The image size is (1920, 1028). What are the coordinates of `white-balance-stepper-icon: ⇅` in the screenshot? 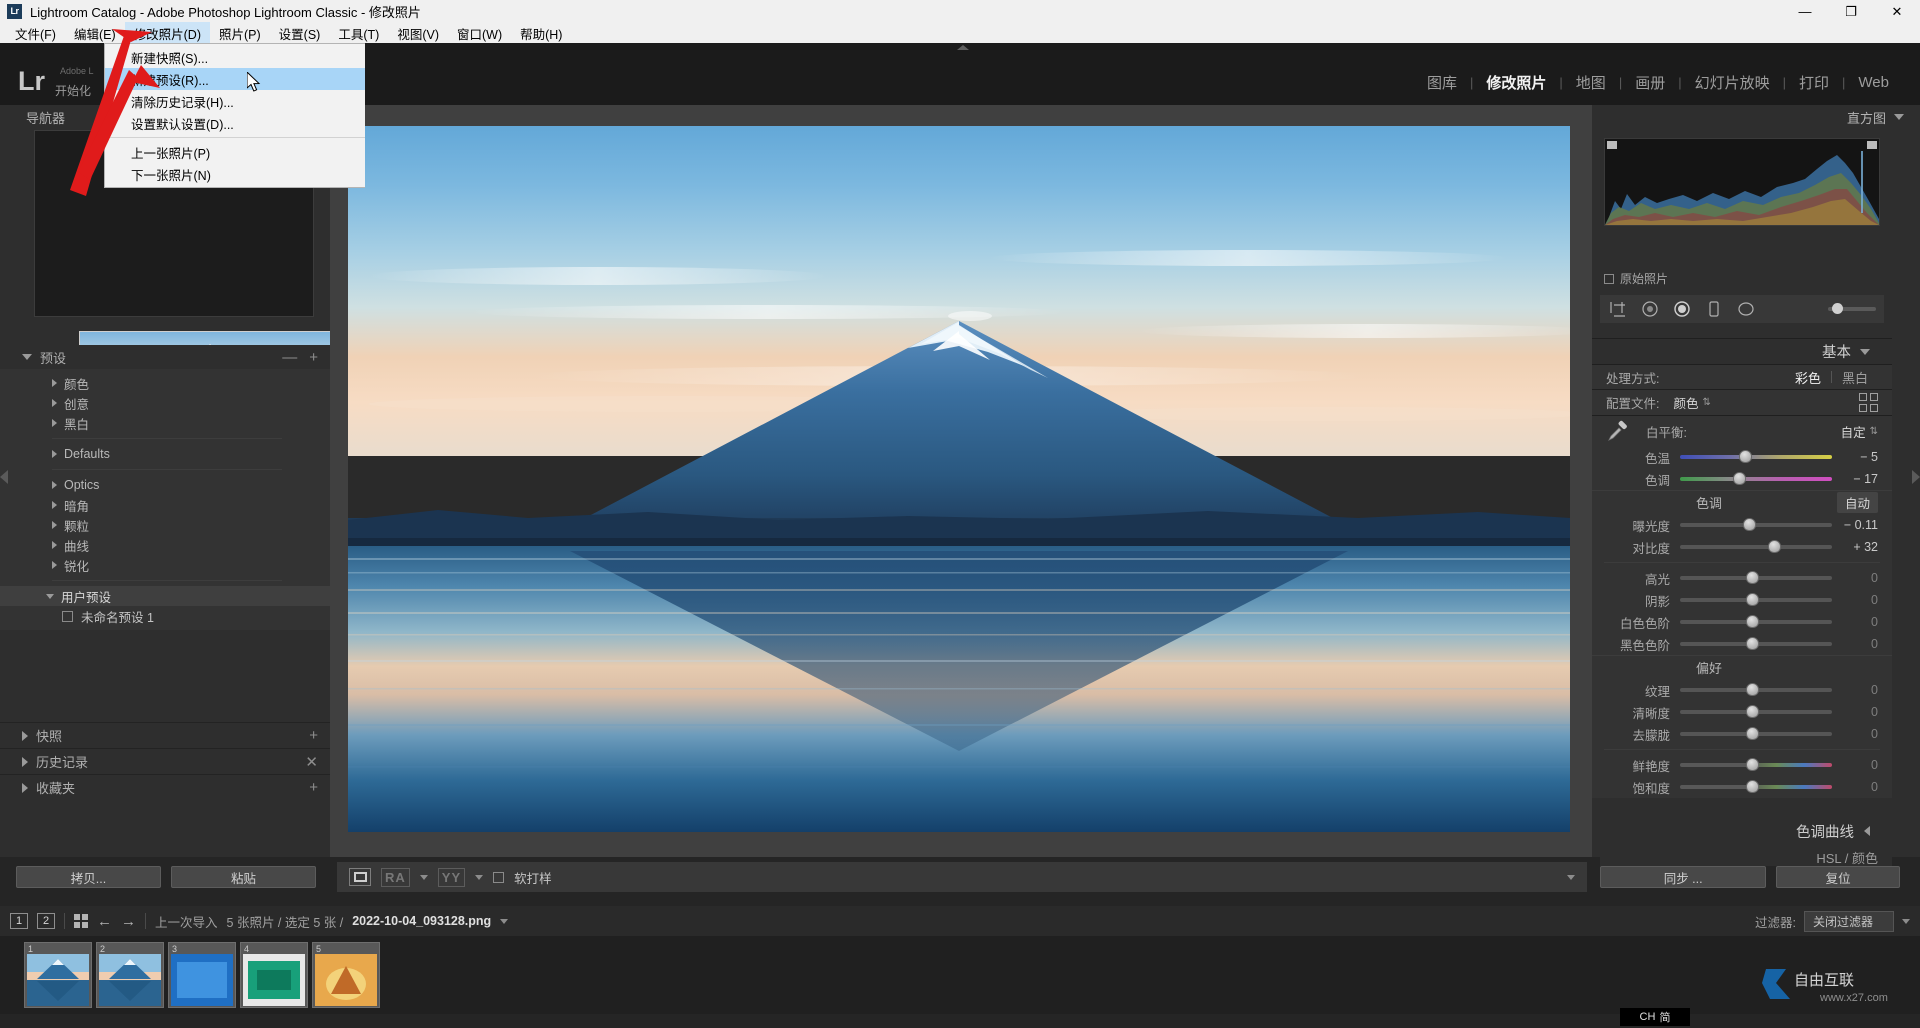 It's located at (1874, 431).